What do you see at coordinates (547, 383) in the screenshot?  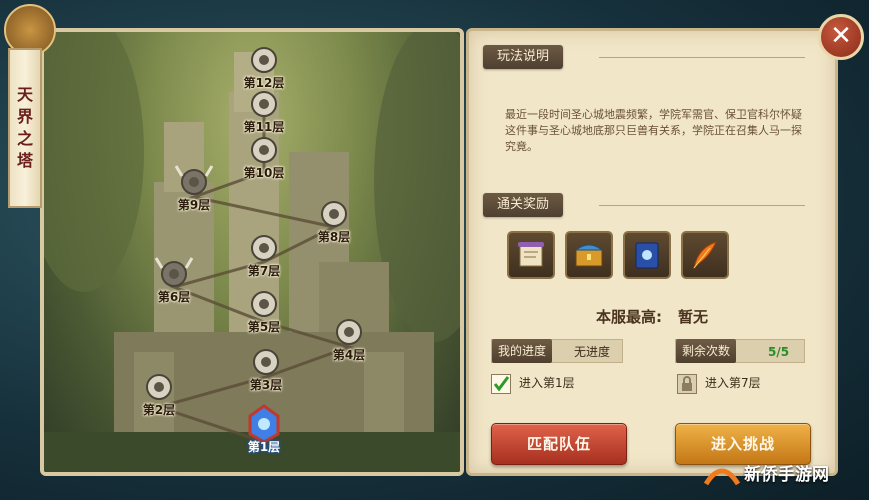 I see `enter-current-label: 进入第1层` at bounding box center [547, 383].